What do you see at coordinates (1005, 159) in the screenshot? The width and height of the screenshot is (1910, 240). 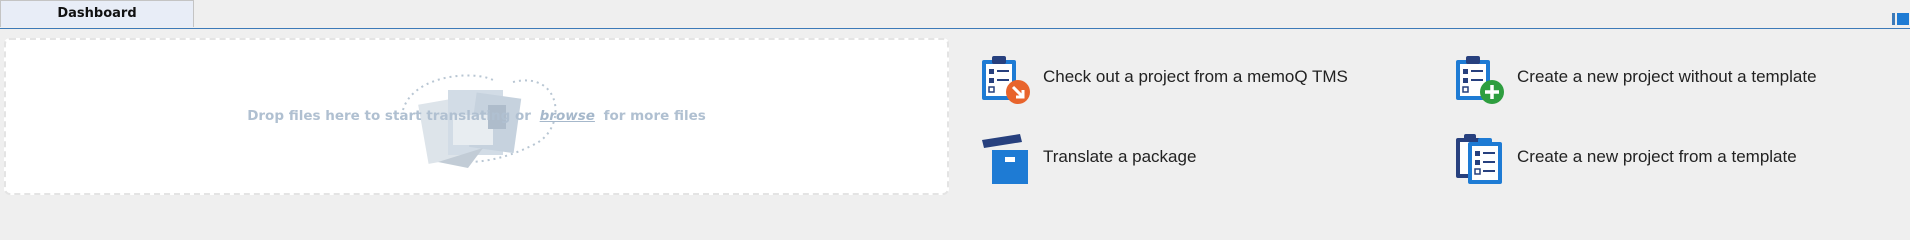 I see `package-box-icon` at bounding box center [1005, 159].